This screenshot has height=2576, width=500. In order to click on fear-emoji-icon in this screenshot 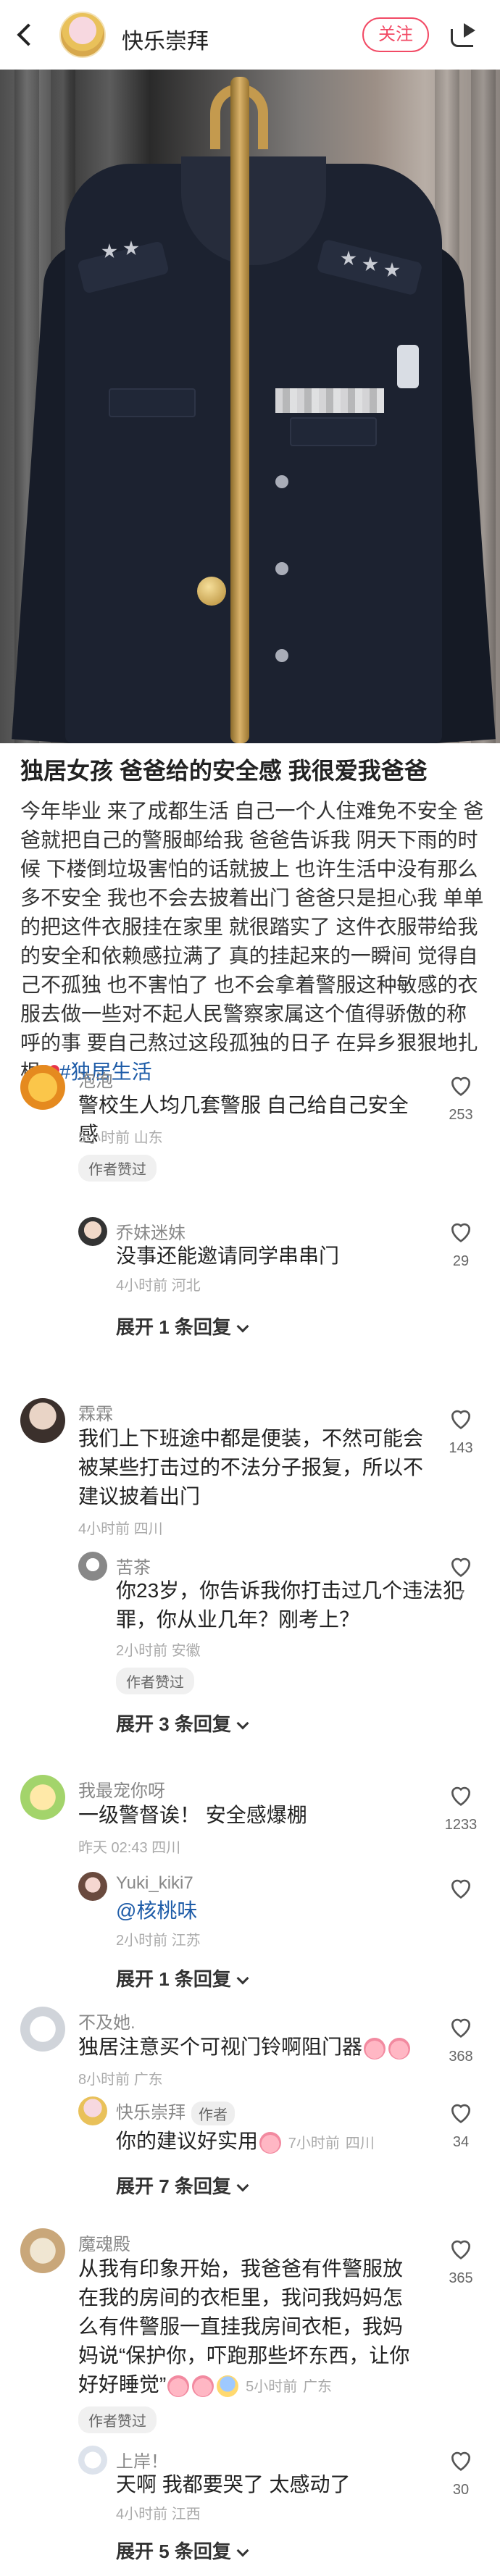, I will do `click(228, 2386)`.